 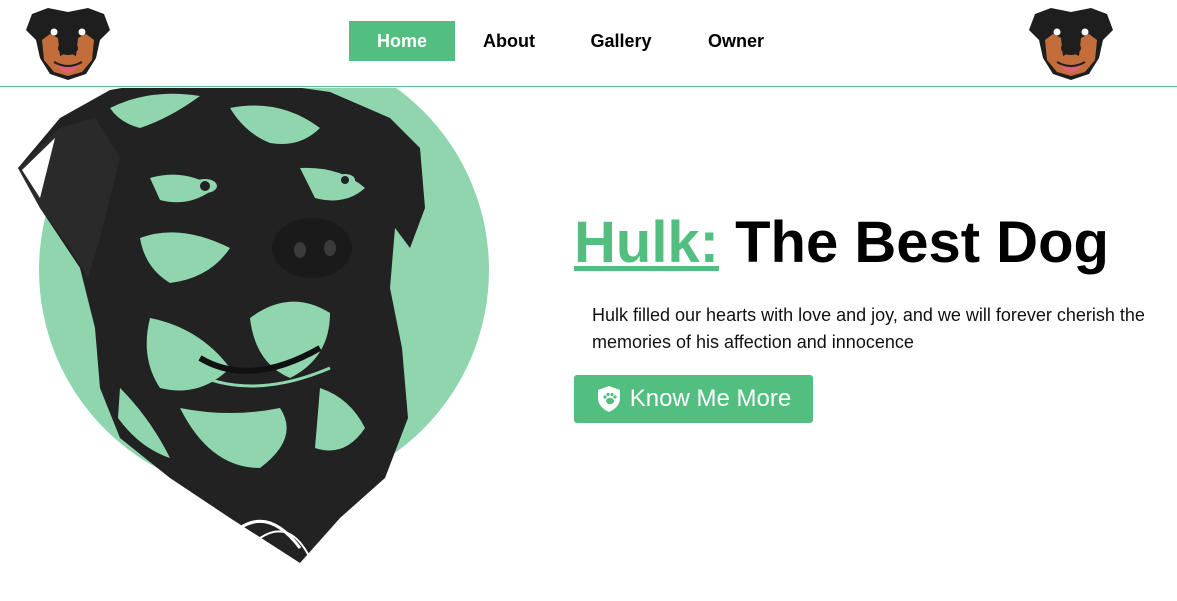 What do you see at coordinates (922, 242) in the screenshot?
I see `hero-title-rest: The Best Dog` at bounding box center [922, 242].